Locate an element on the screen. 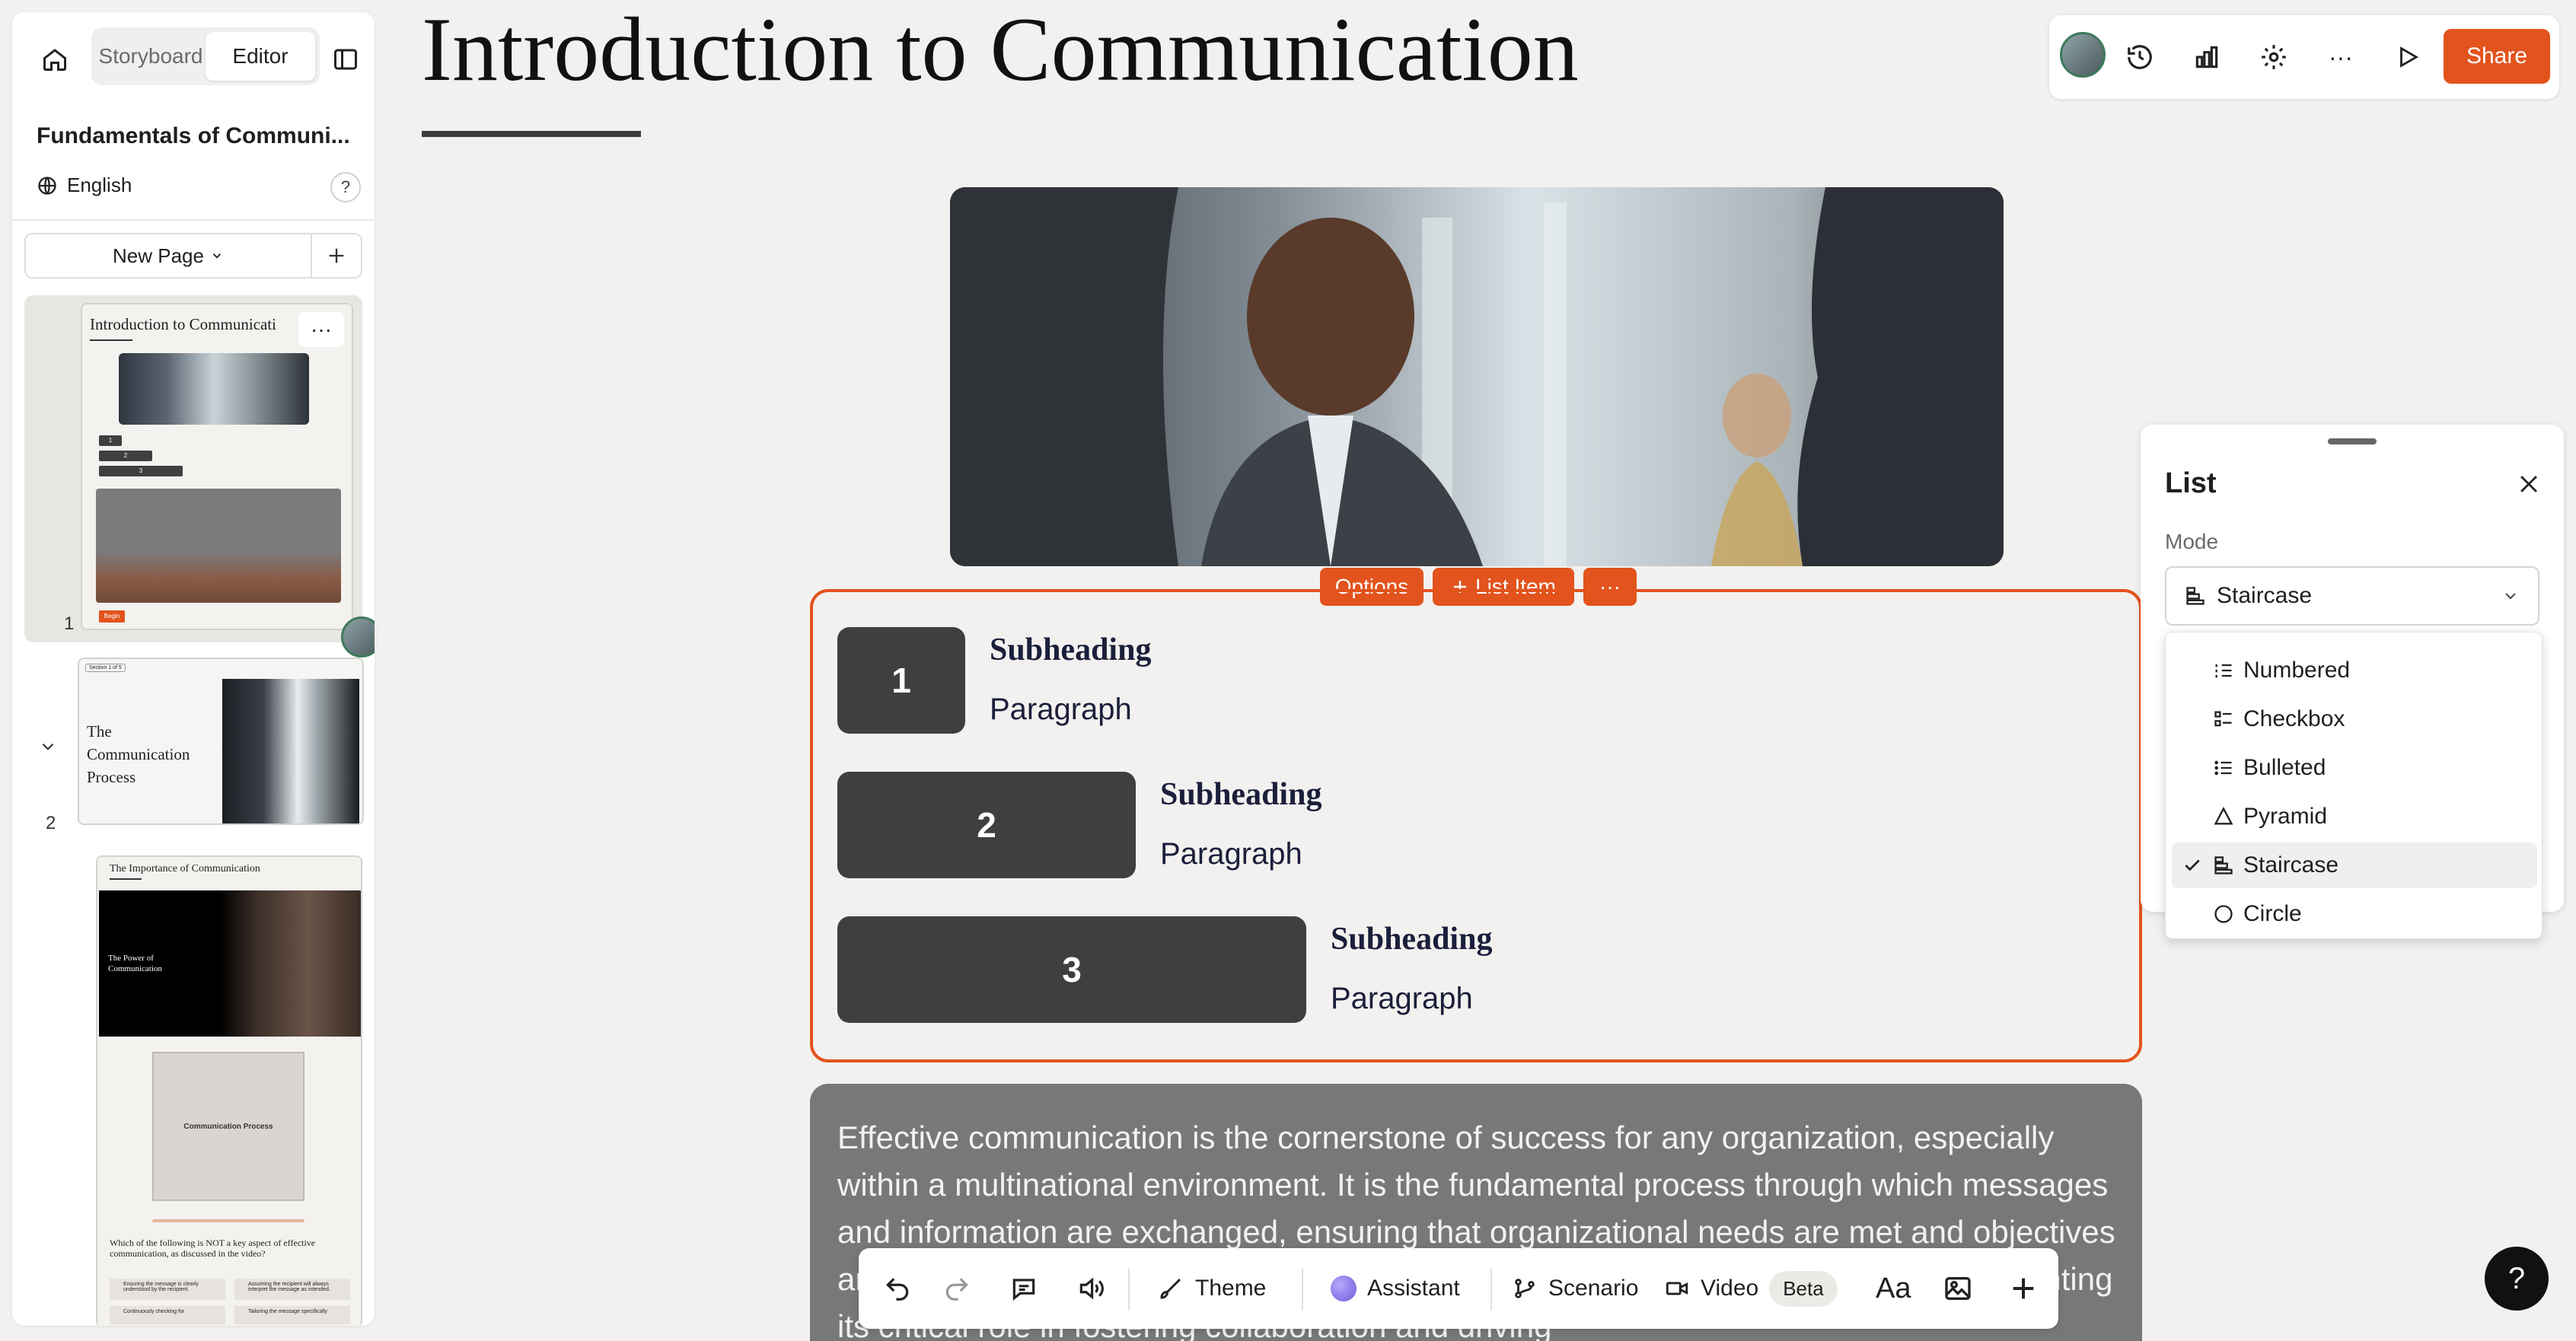 The image size is (2576, 1341). language-selector: English is located at coordinates (85, 185).